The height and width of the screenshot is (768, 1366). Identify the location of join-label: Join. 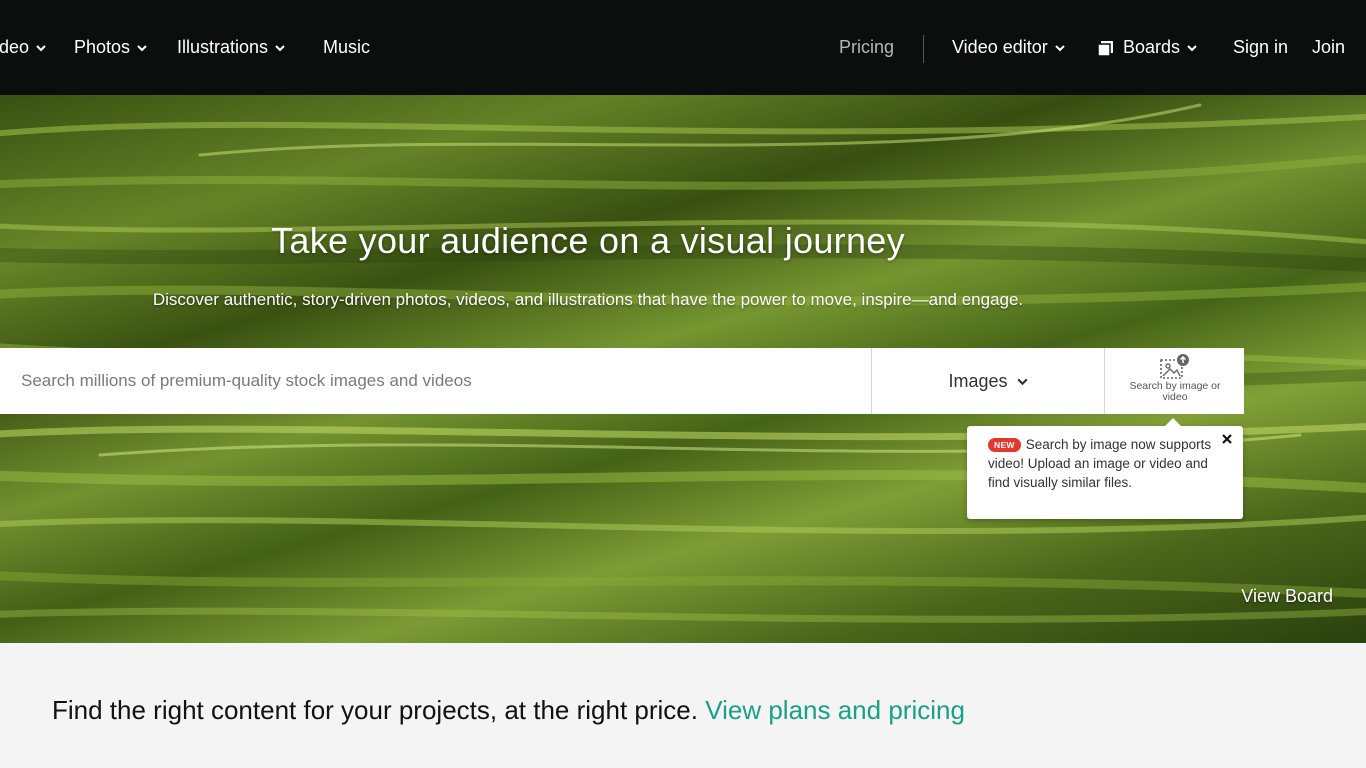
(1329, 47).